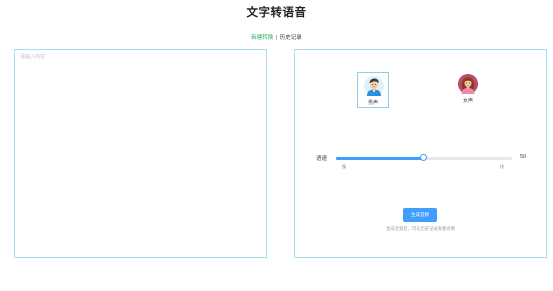  I want to click on generate-audio-button: 生成音频, so click(420, 215).